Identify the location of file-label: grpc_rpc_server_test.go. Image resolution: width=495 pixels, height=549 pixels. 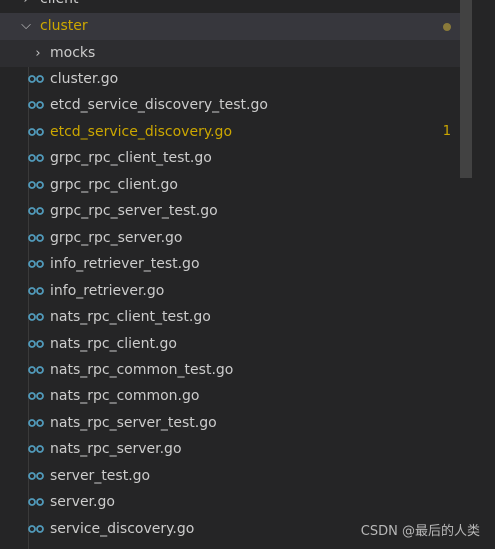
(134, 211).